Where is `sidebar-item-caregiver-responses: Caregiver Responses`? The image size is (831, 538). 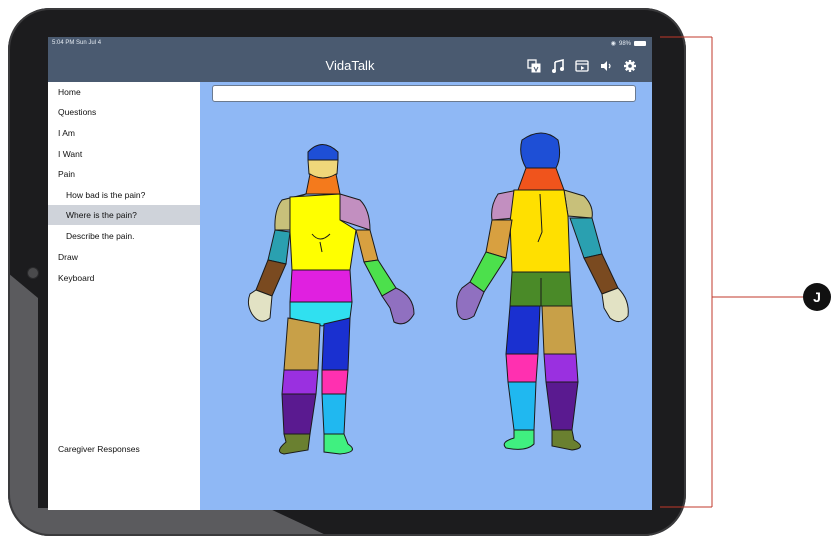
sidebar-item-caregiver-responses: Caregiver Responses is located at coordinates (124, 449).